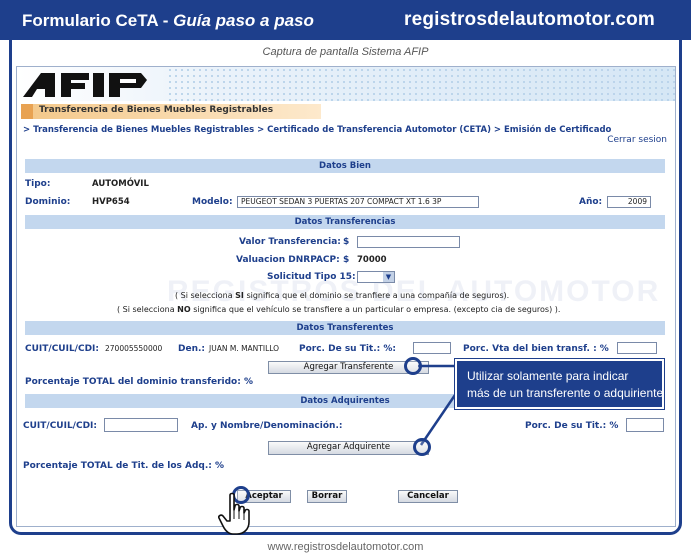  Describe the element at coordinates (437, 405) in the screenshot. I see `callout-connectors` at that location.